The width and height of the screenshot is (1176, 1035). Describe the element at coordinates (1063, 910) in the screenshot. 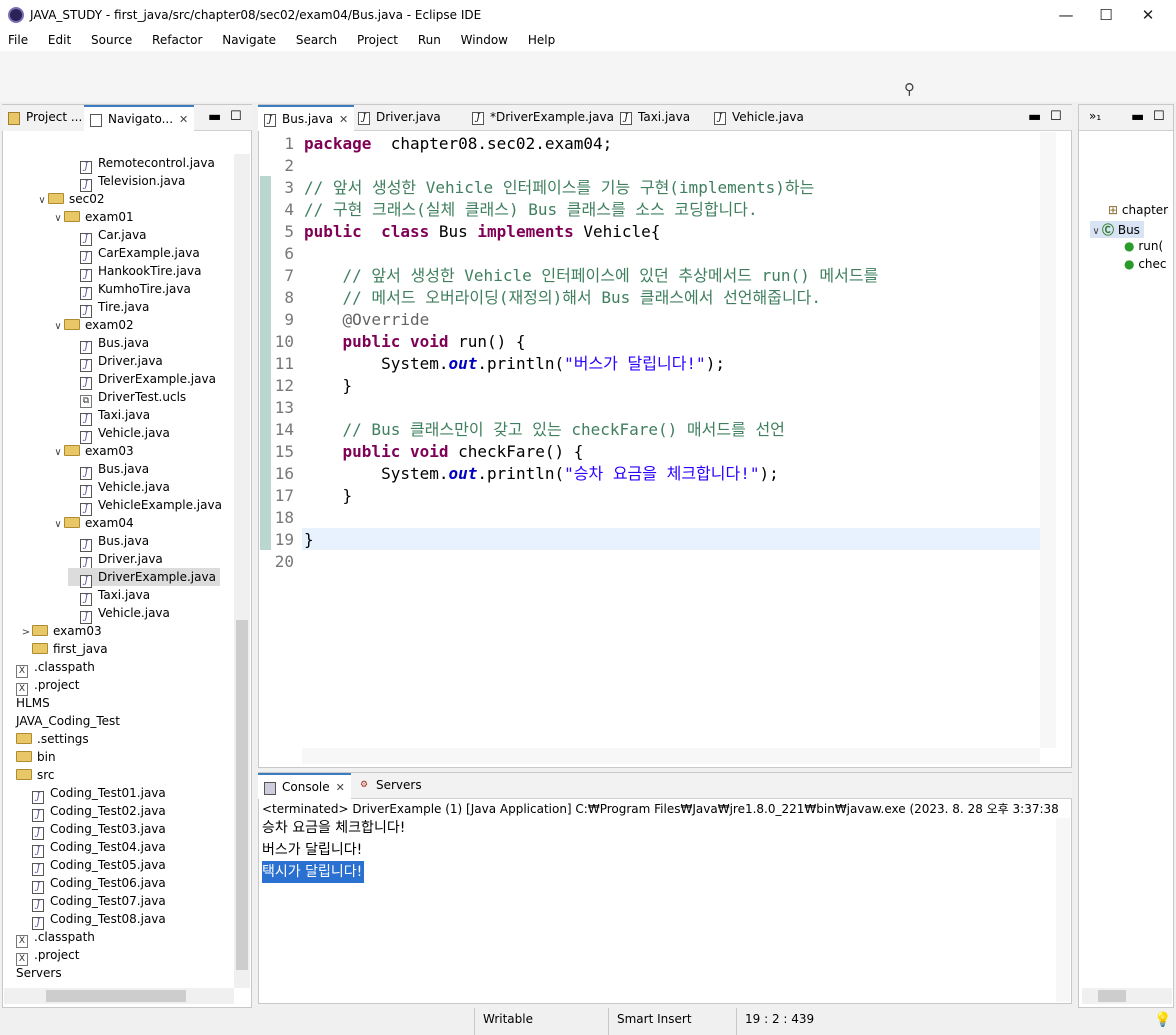

I see `console-v-scrollbar` at that location.